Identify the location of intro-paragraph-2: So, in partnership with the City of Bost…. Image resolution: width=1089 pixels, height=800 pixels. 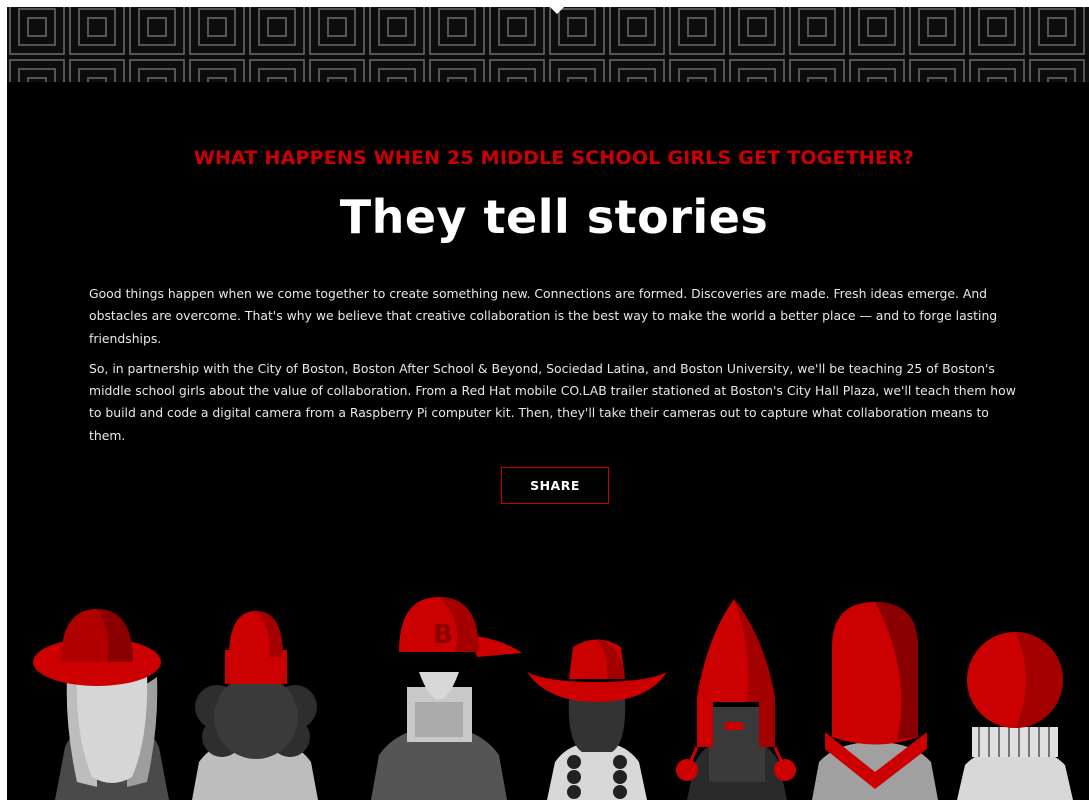
(552, 401).